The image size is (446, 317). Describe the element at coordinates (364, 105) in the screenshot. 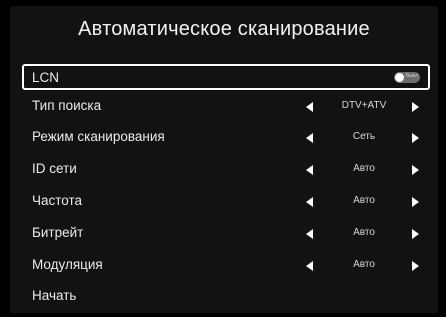

I see `search-type-value: DTV+ATV` at that location.